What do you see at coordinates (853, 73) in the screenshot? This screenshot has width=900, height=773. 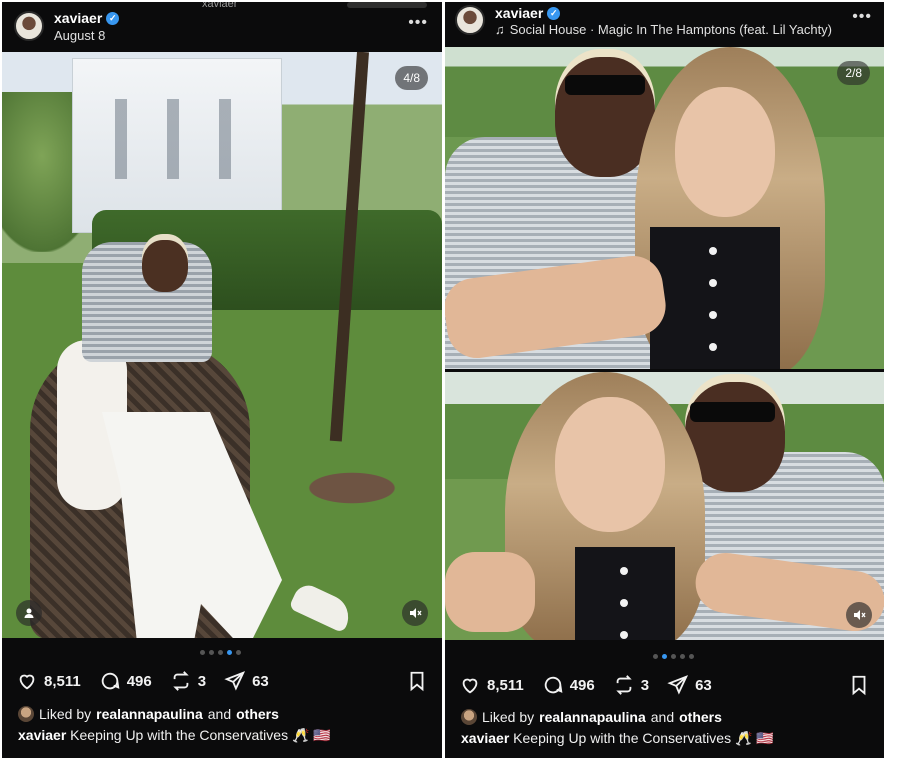 I see `media-counter-badge: 2/8` at bounding box center [853, 73].